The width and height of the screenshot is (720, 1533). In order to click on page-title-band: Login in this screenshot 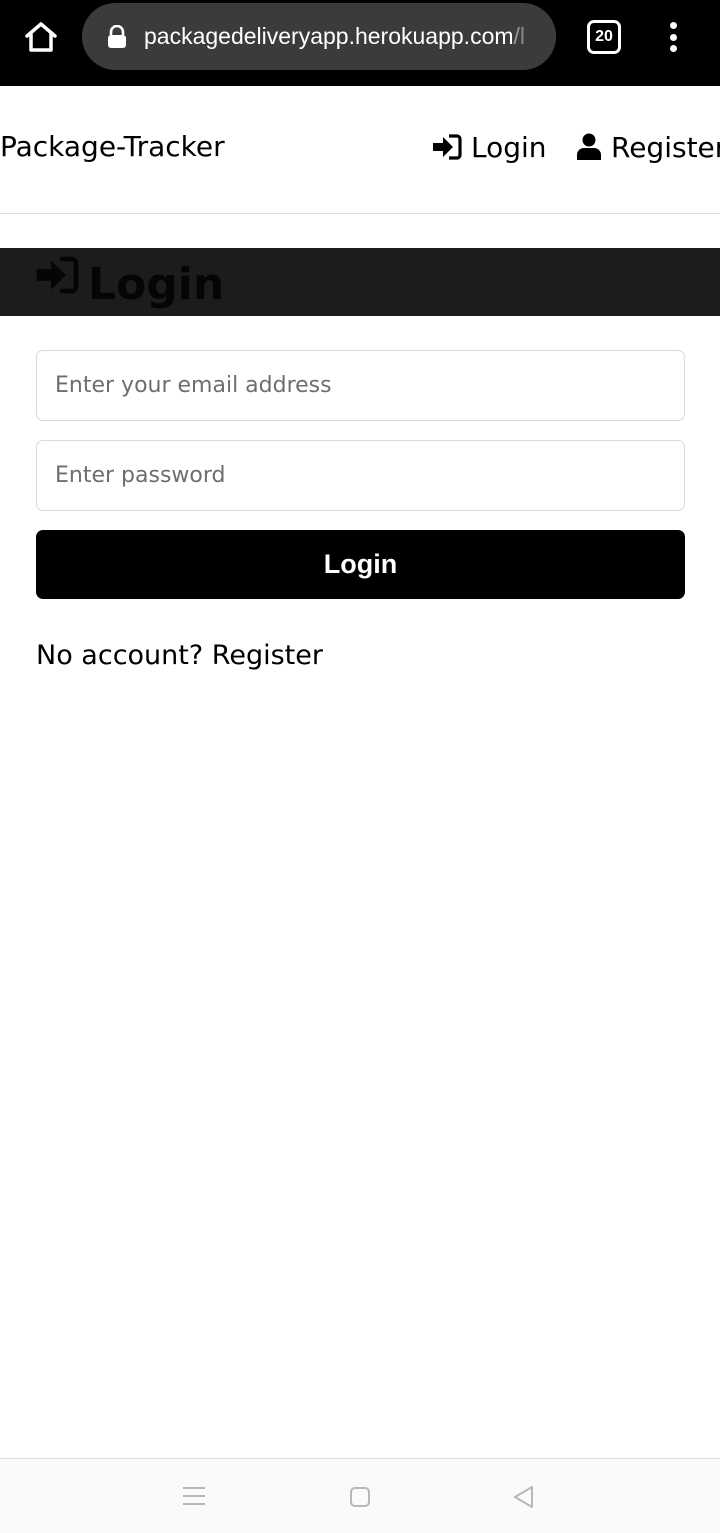, I will do `click(360, 282)`.